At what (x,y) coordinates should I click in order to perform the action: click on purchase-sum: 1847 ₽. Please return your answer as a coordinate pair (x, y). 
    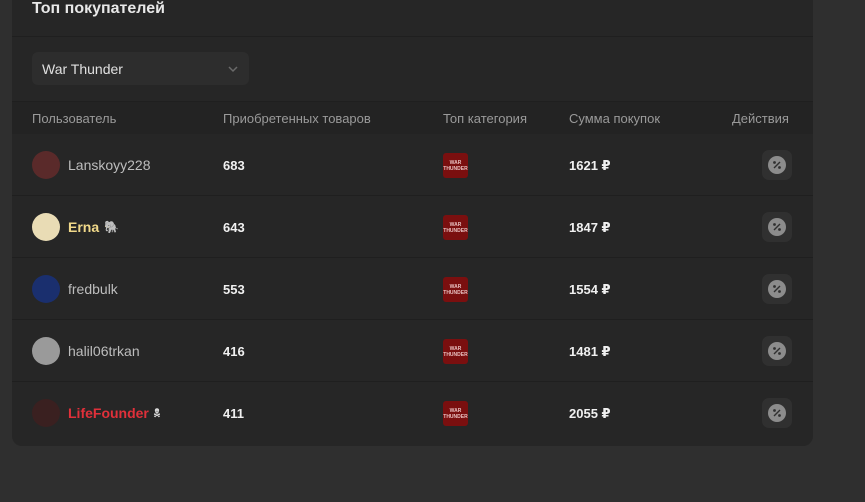
    Looking at the image, I should click on (590, 227).